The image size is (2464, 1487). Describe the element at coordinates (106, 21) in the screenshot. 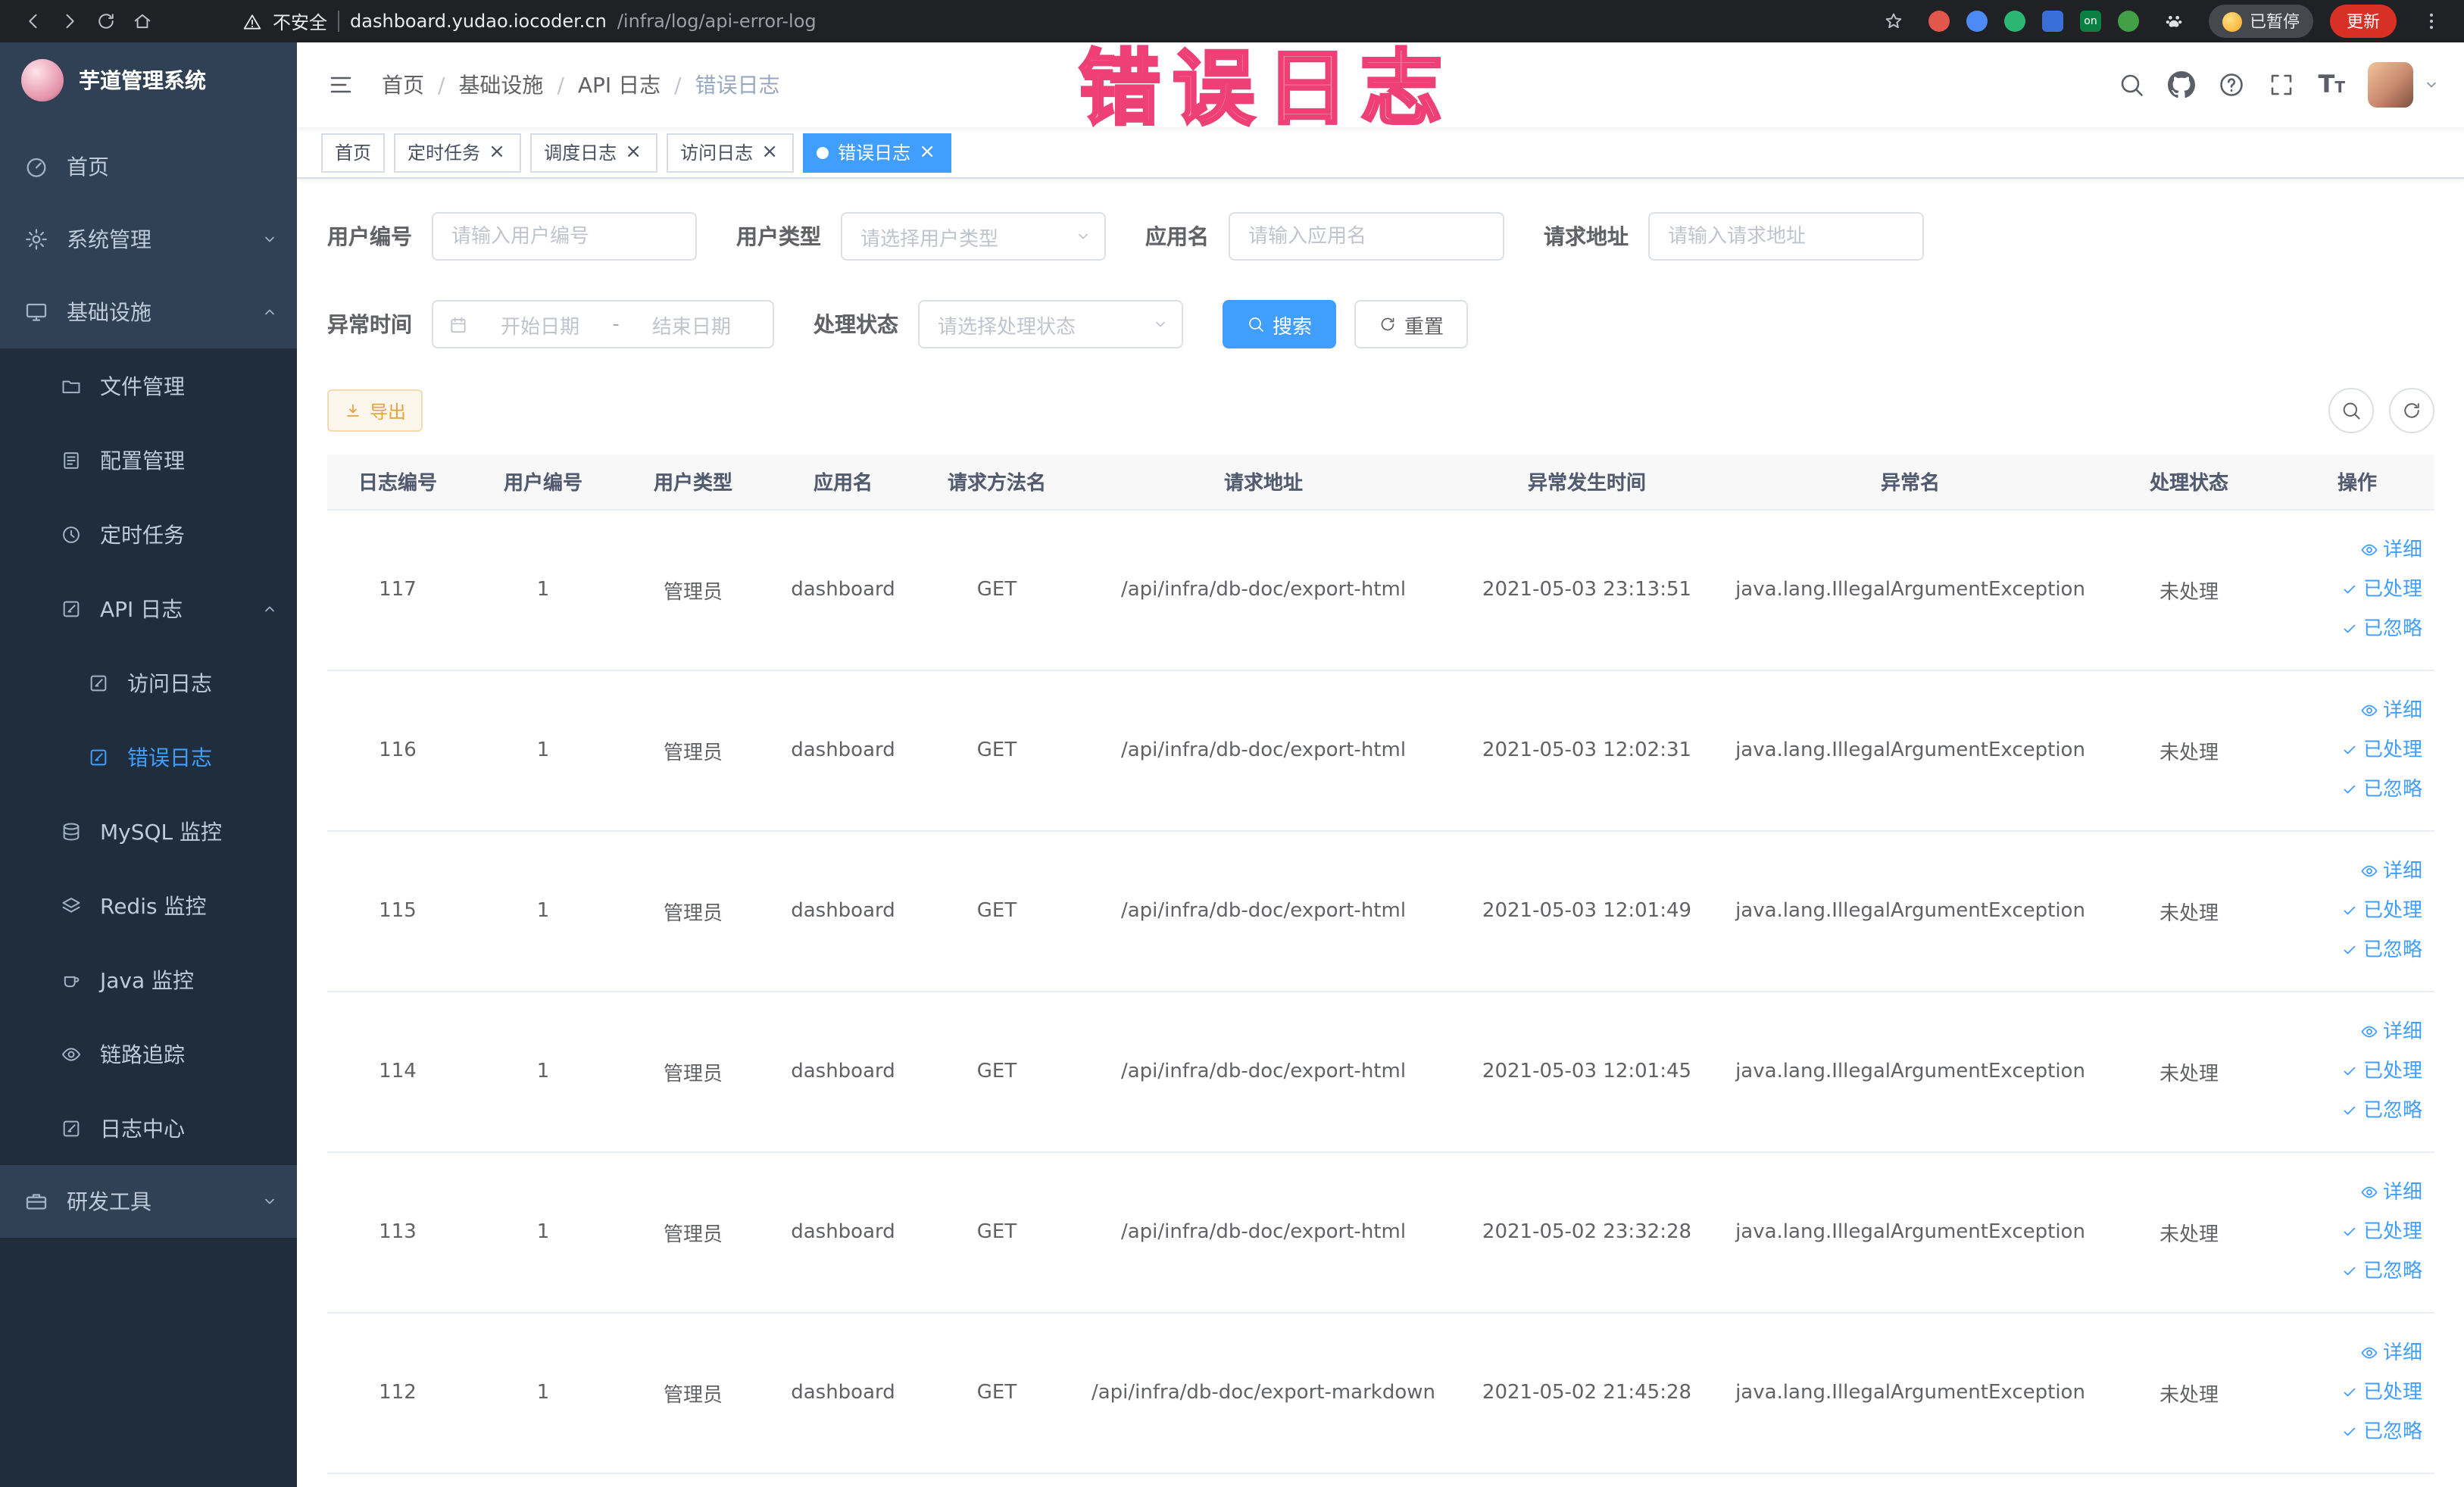

I see `browser-reload-icon` at that location.